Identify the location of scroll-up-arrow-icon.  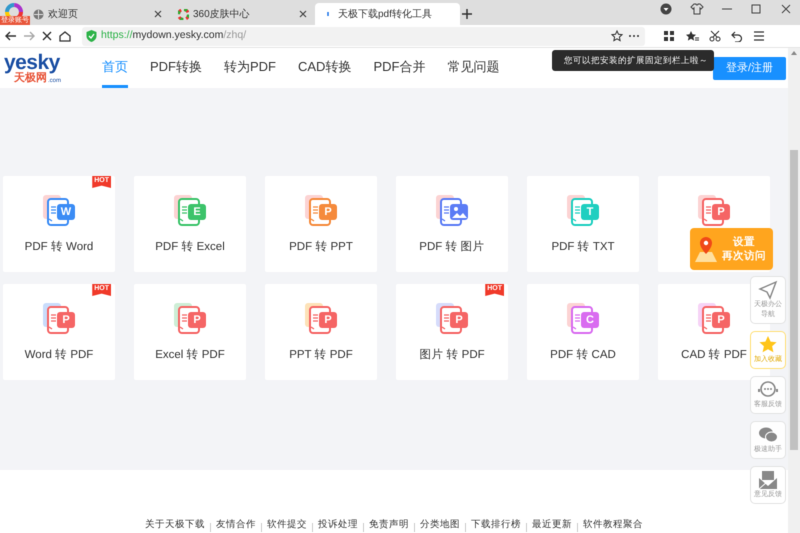
(794, 53).